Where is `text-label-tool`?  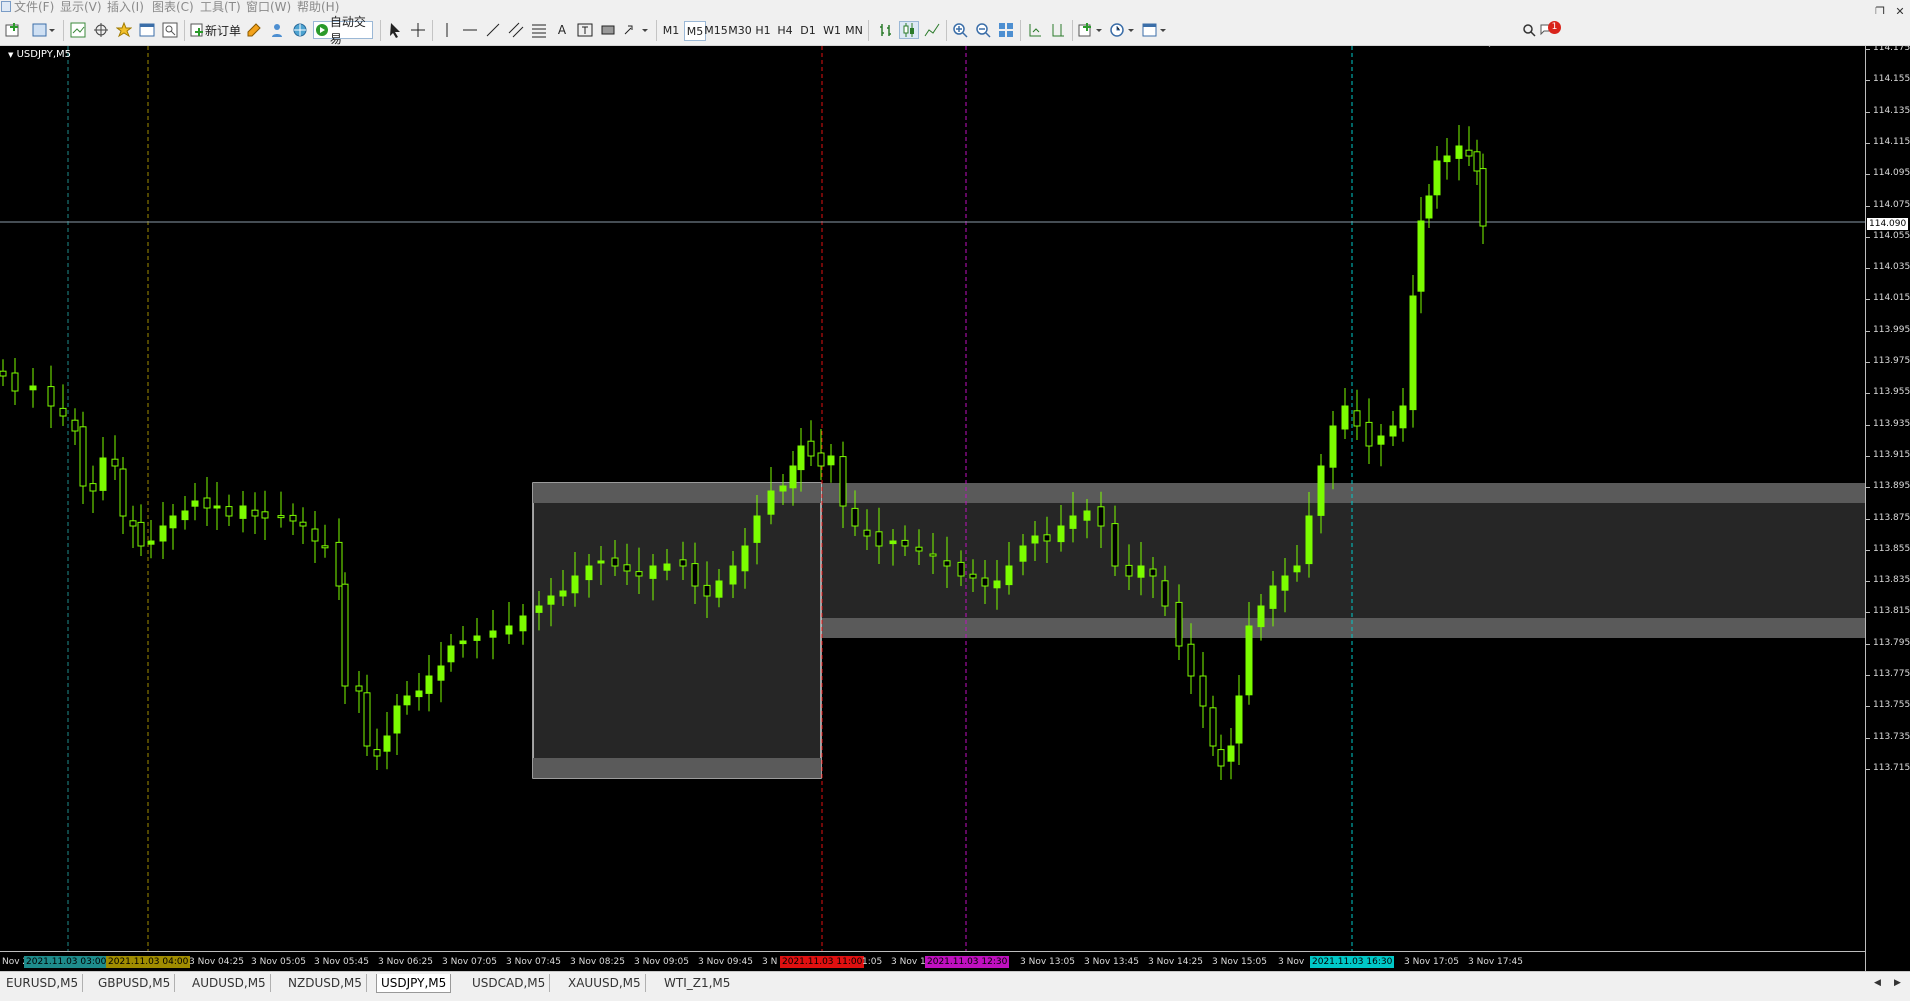 text-label-tool is located at coordinates (585, 30).